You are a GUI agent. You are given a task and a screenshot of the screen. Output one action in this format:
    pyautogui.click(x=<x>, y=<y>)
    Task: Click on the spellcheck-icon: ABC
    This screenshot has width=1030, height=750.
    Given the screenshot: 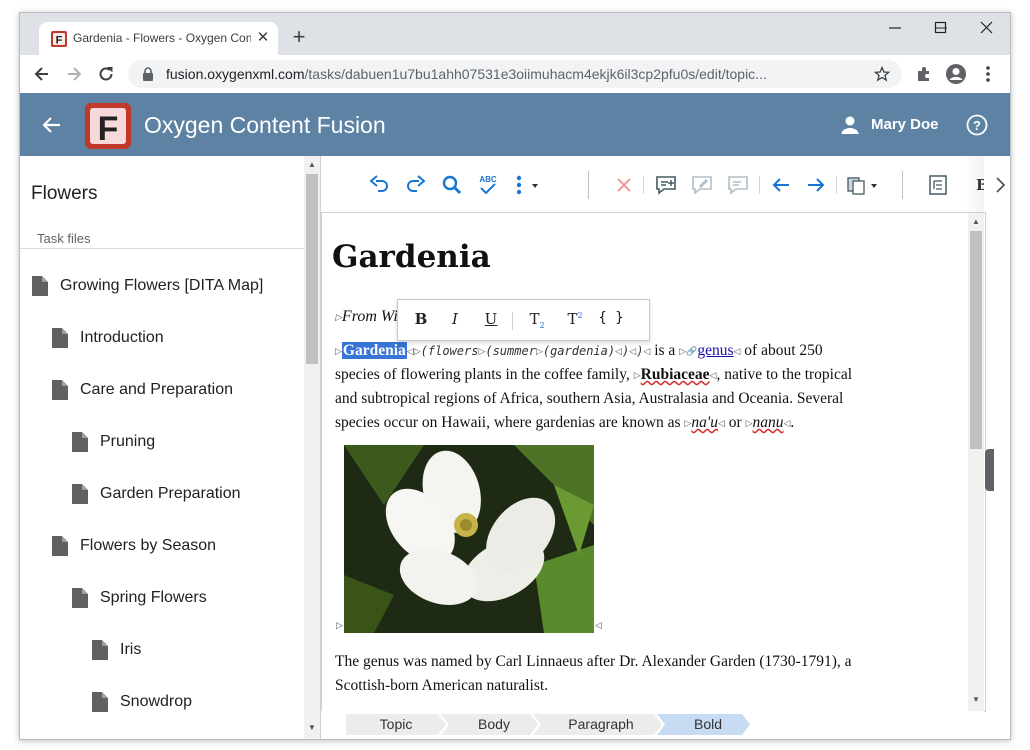 What is the action you would take?
    pyautogui.click(x=488, y=185)
    